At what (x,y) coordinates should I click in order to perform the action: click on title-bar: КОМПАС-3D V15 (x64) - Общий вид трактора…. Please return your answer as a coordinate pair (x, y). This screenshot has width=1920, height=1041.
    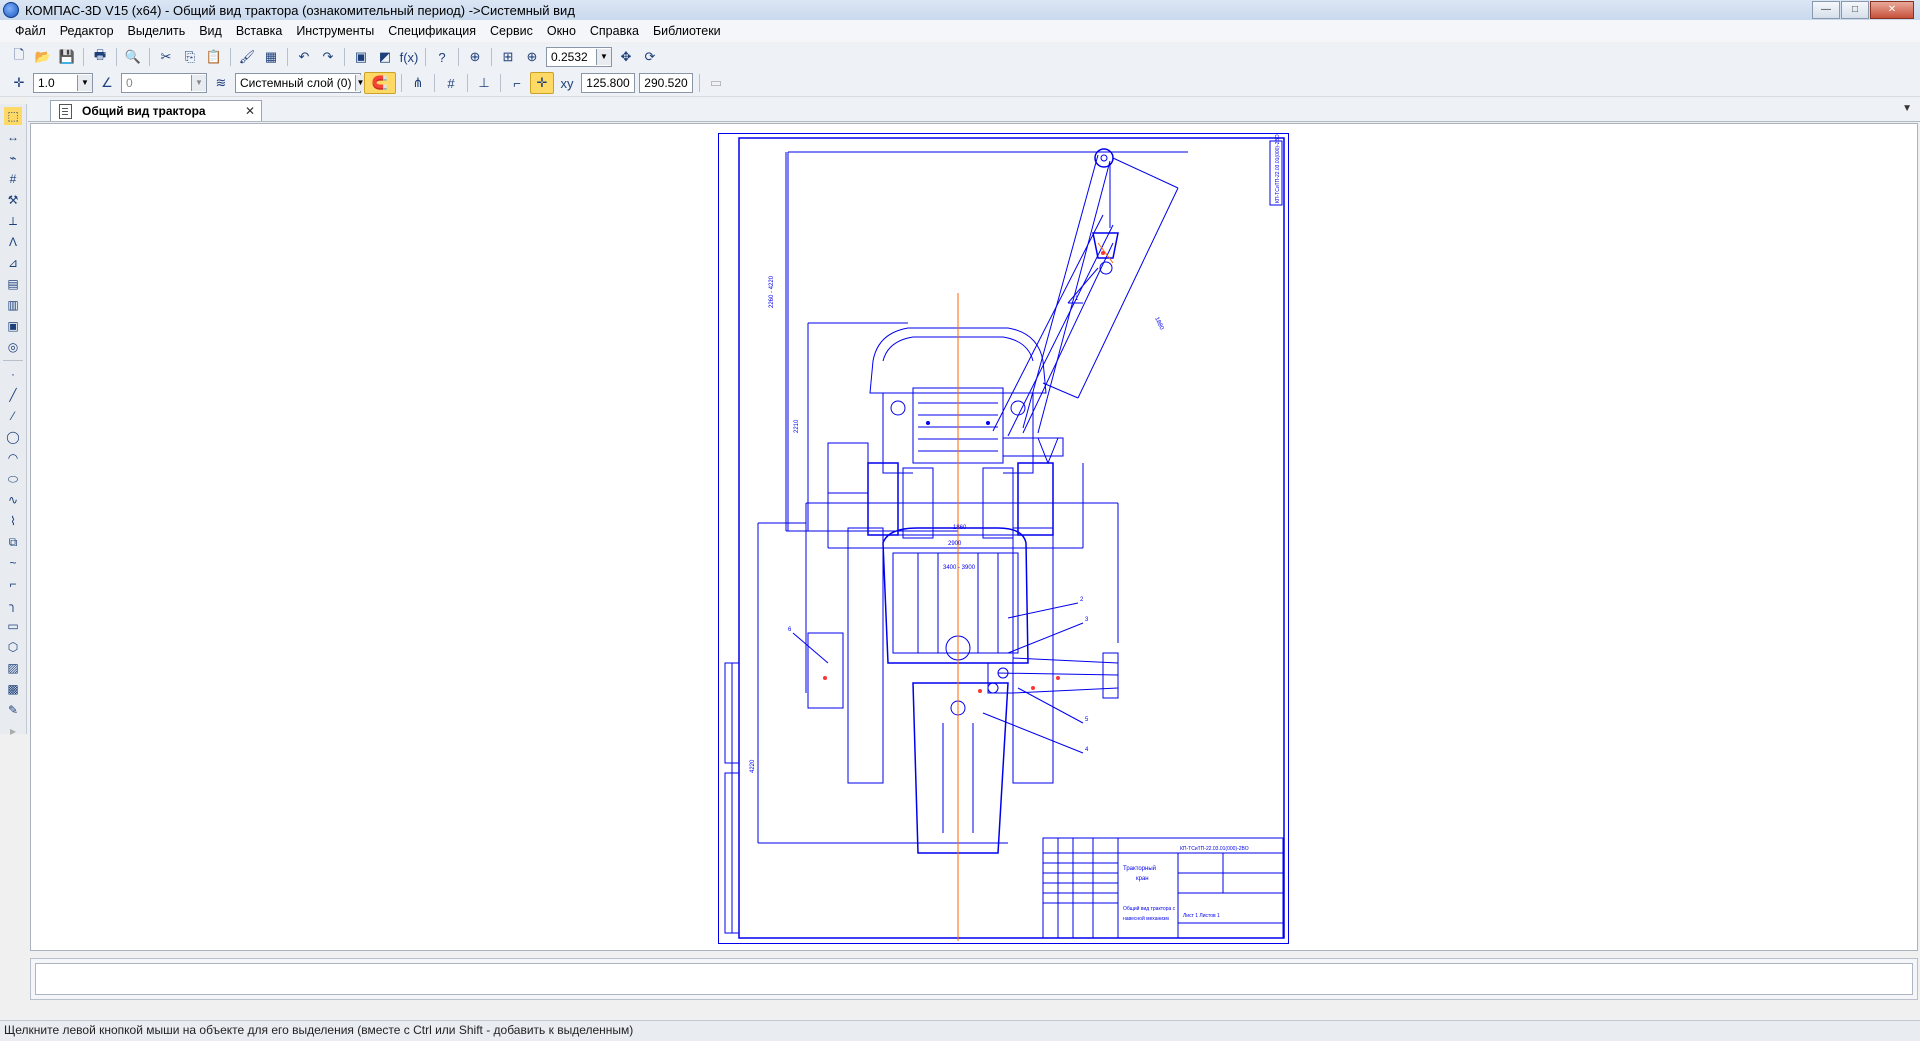
    Looking at the image, I should click on (960, 10).